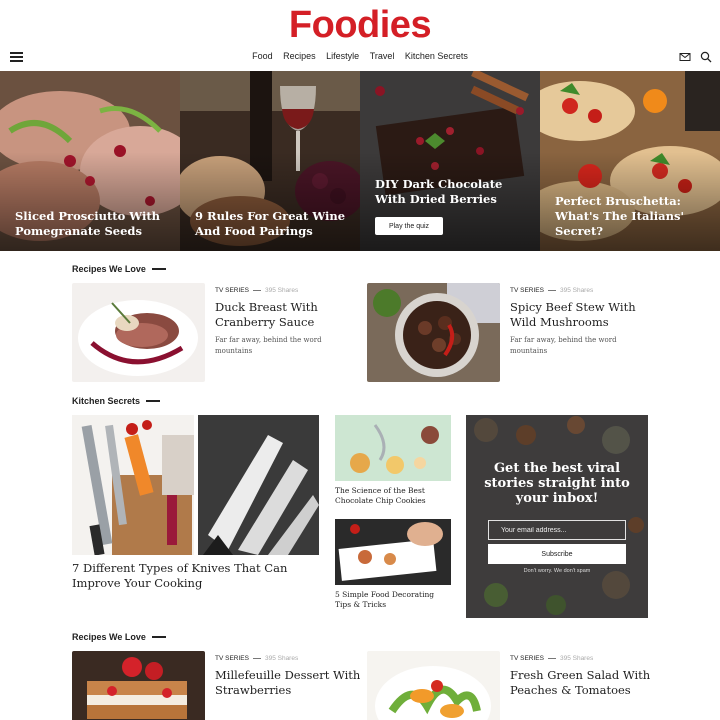  Describe the element at coordinates (342, 56) in the screenshot. I see `nav-lifestyle: Lifestyle` at that location.